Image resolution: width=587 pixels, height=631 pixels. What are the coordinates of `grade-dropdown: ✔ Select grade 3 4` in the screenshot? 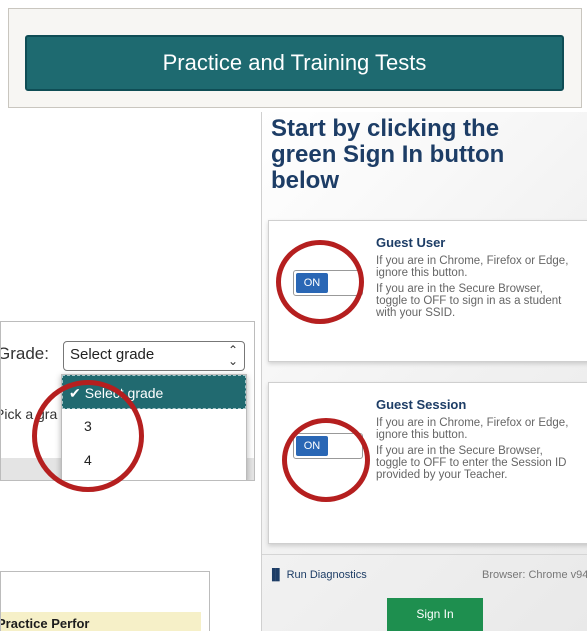 It's located at (154, 427).